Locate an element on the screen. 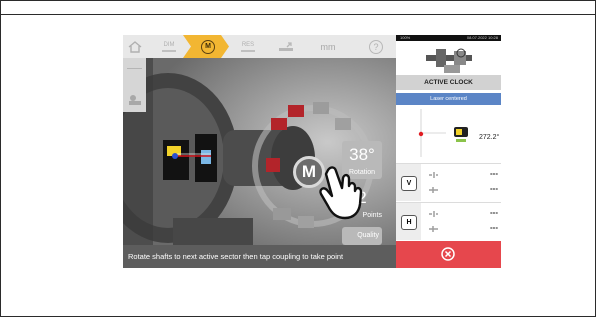 Image resolution: width=596 pixels, height=317 pixels. vertical-badge-letter: V is located at coordinates (409, 183).